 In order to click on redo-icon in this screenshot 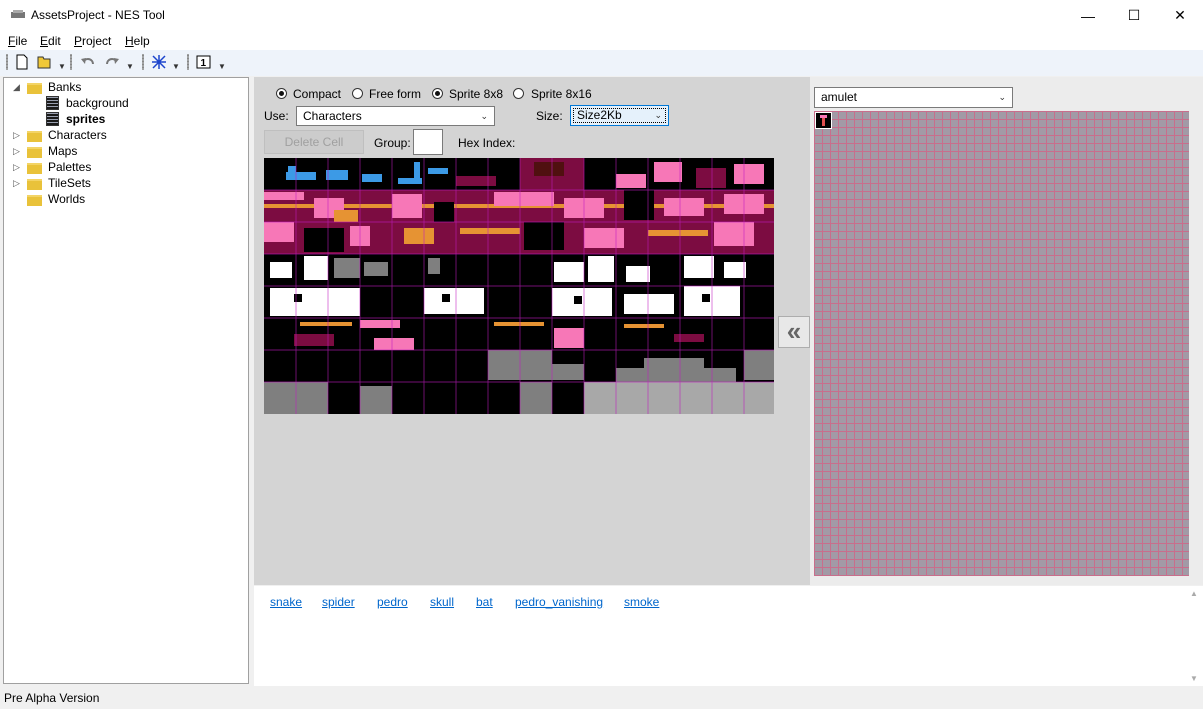, I will do `click(112, 62)`.